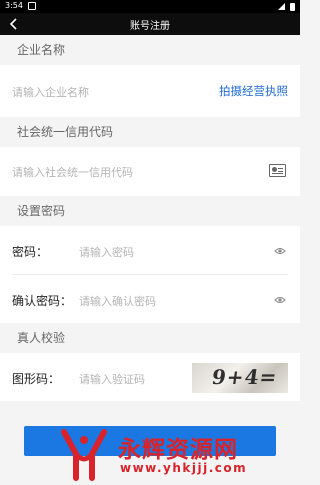 The height and width of the screenshot is (485, 320). I want to click on page-title: 账号注册, so click(150, 26).